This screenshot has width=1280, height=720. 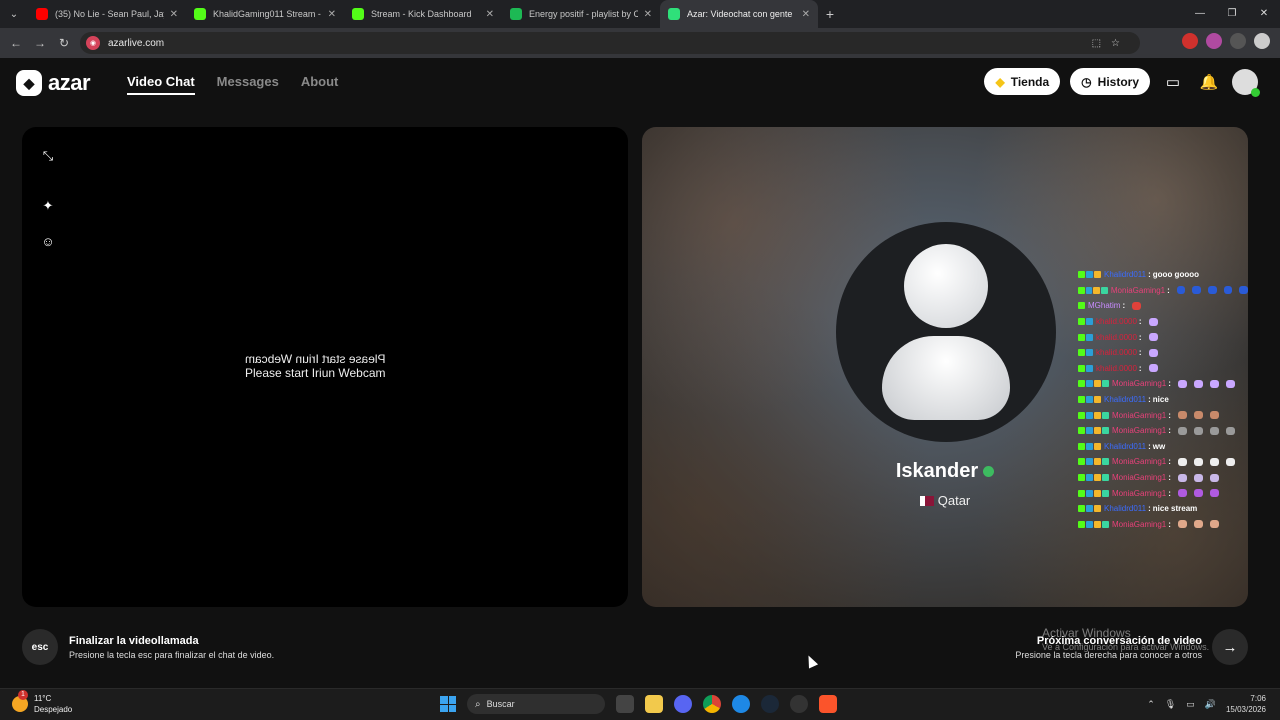 What do you see at coordinates (683, 704) in the screenshot?
I see `discord-icon` at bounding box center [683, 704].